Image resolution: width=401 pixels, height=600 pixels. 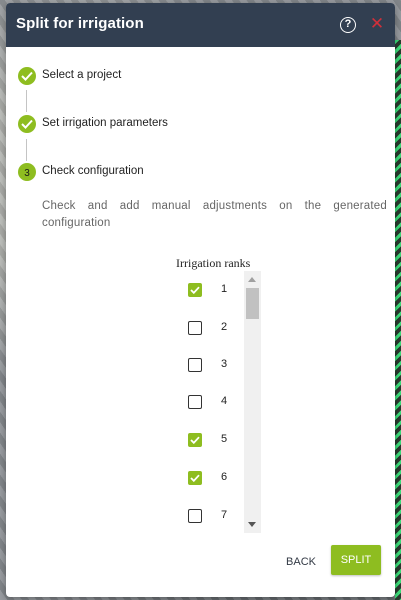 I want to click on rank-label: 7, so click(x=224, y=515).